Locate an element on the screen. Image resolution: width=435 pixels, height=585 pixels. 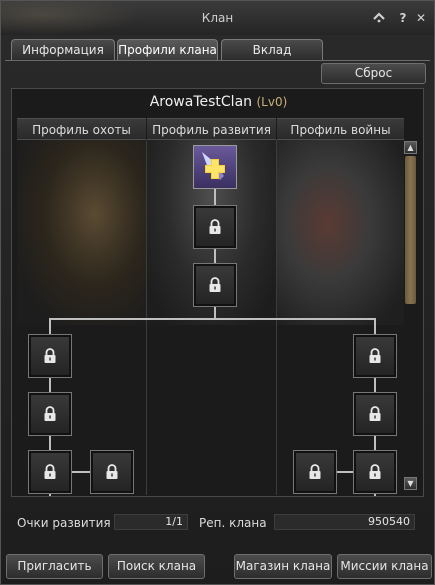
clan-name: ArowaTestClan (Lv0) is located at coordinates (218, 102).